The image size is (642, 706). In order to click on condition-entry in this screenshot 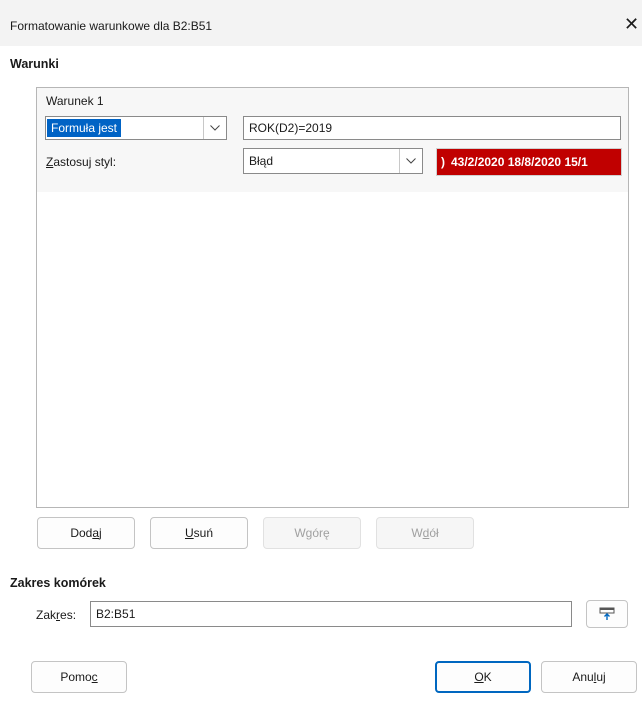, I will do `click(332, 140)`.